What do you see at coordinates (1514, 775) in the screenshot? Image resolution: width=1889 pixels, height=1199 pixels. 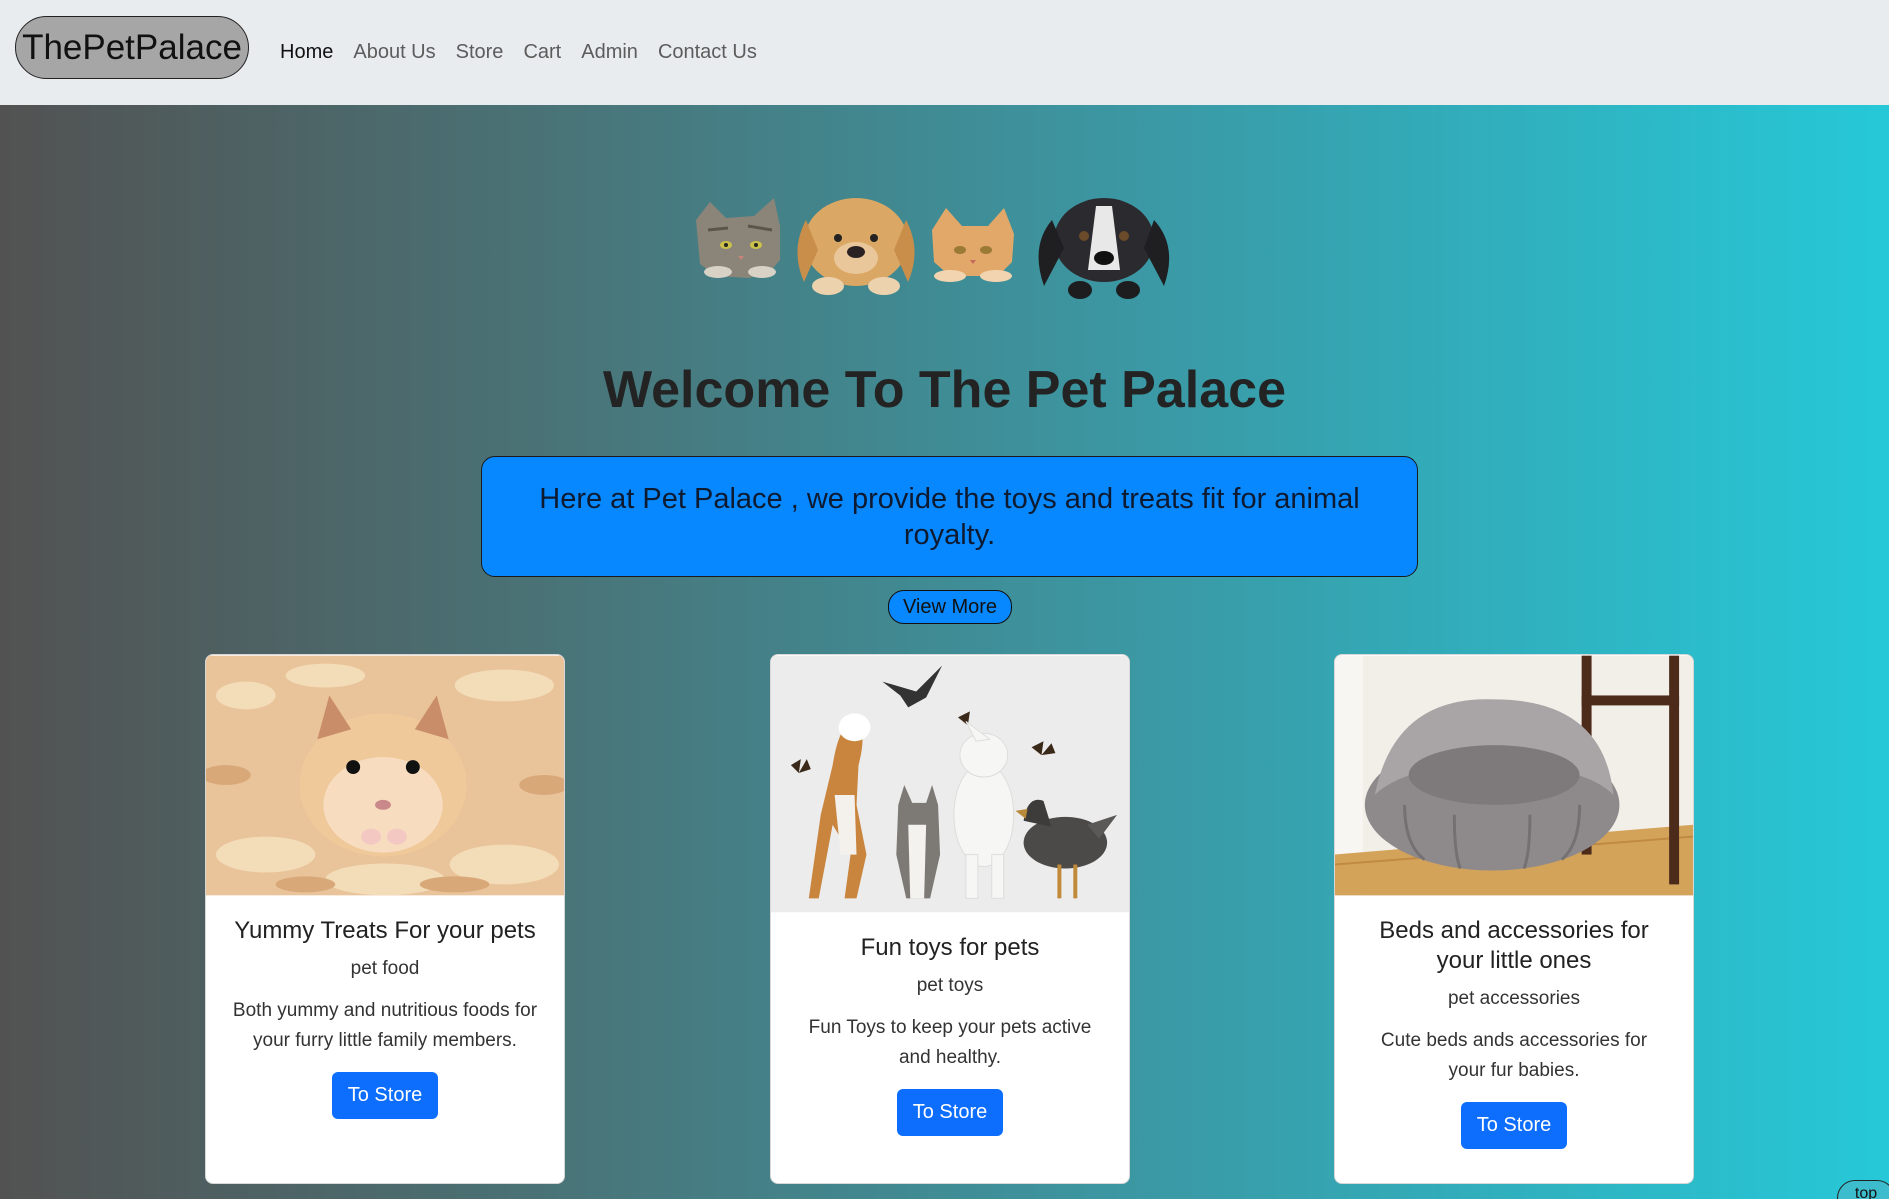 I see `pet-bed-image` at bounding box center [1514, 775].